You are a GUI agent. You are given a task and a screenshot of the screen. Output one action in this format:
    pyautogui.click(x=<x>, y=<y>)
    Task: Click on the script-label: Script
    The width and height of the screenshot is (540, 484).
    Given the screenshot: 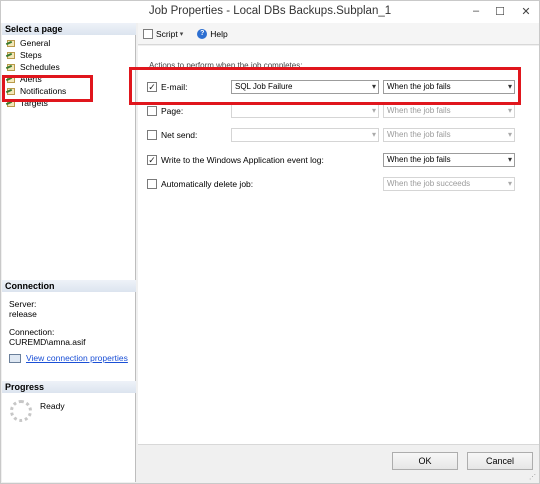 What is the action you would take?
    pyautogui.click(x=167, y=33)
    